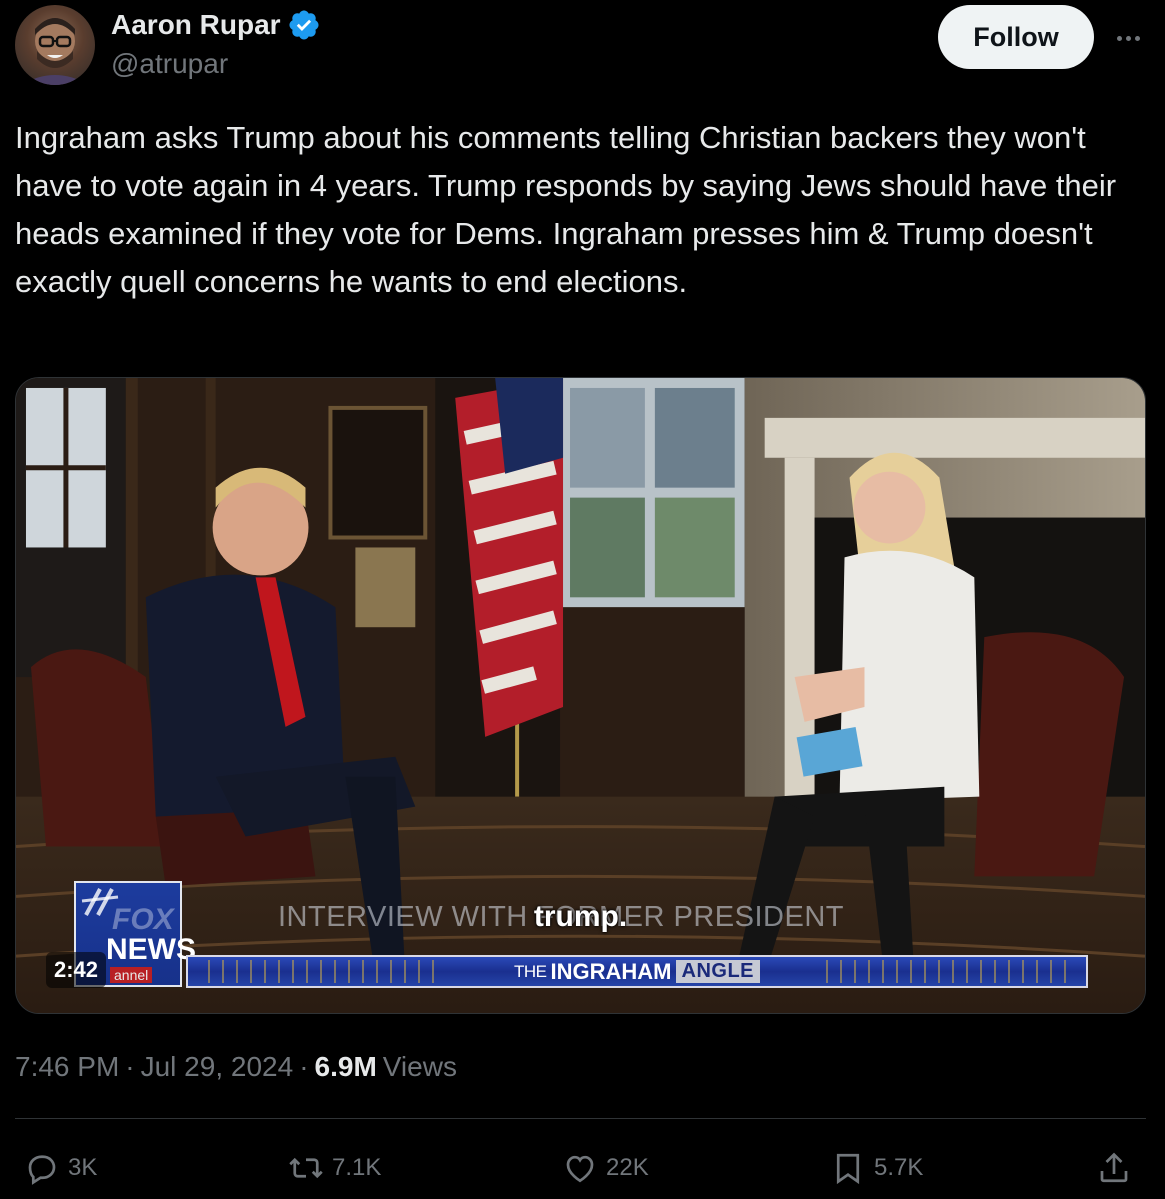 This screenshot has height=1199, width=1165. Describe the element at coordinates (55, 45) in the screenshot. I see `avatar` at that location.